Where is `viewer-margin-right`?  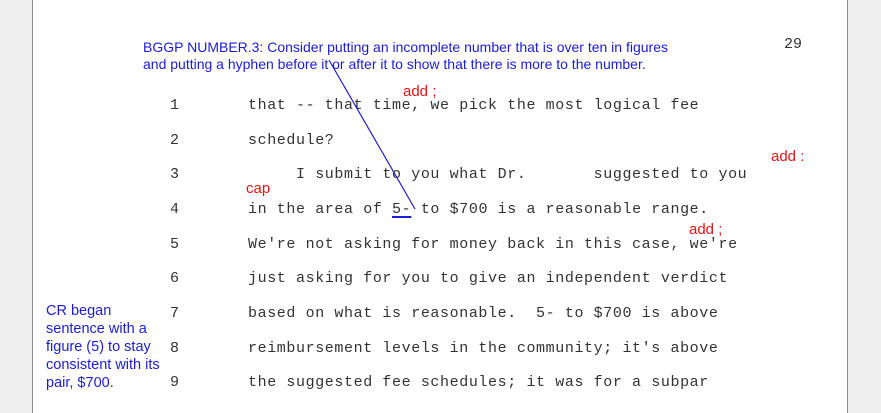 viewer-margin-right is located at coordinates (864, 206).